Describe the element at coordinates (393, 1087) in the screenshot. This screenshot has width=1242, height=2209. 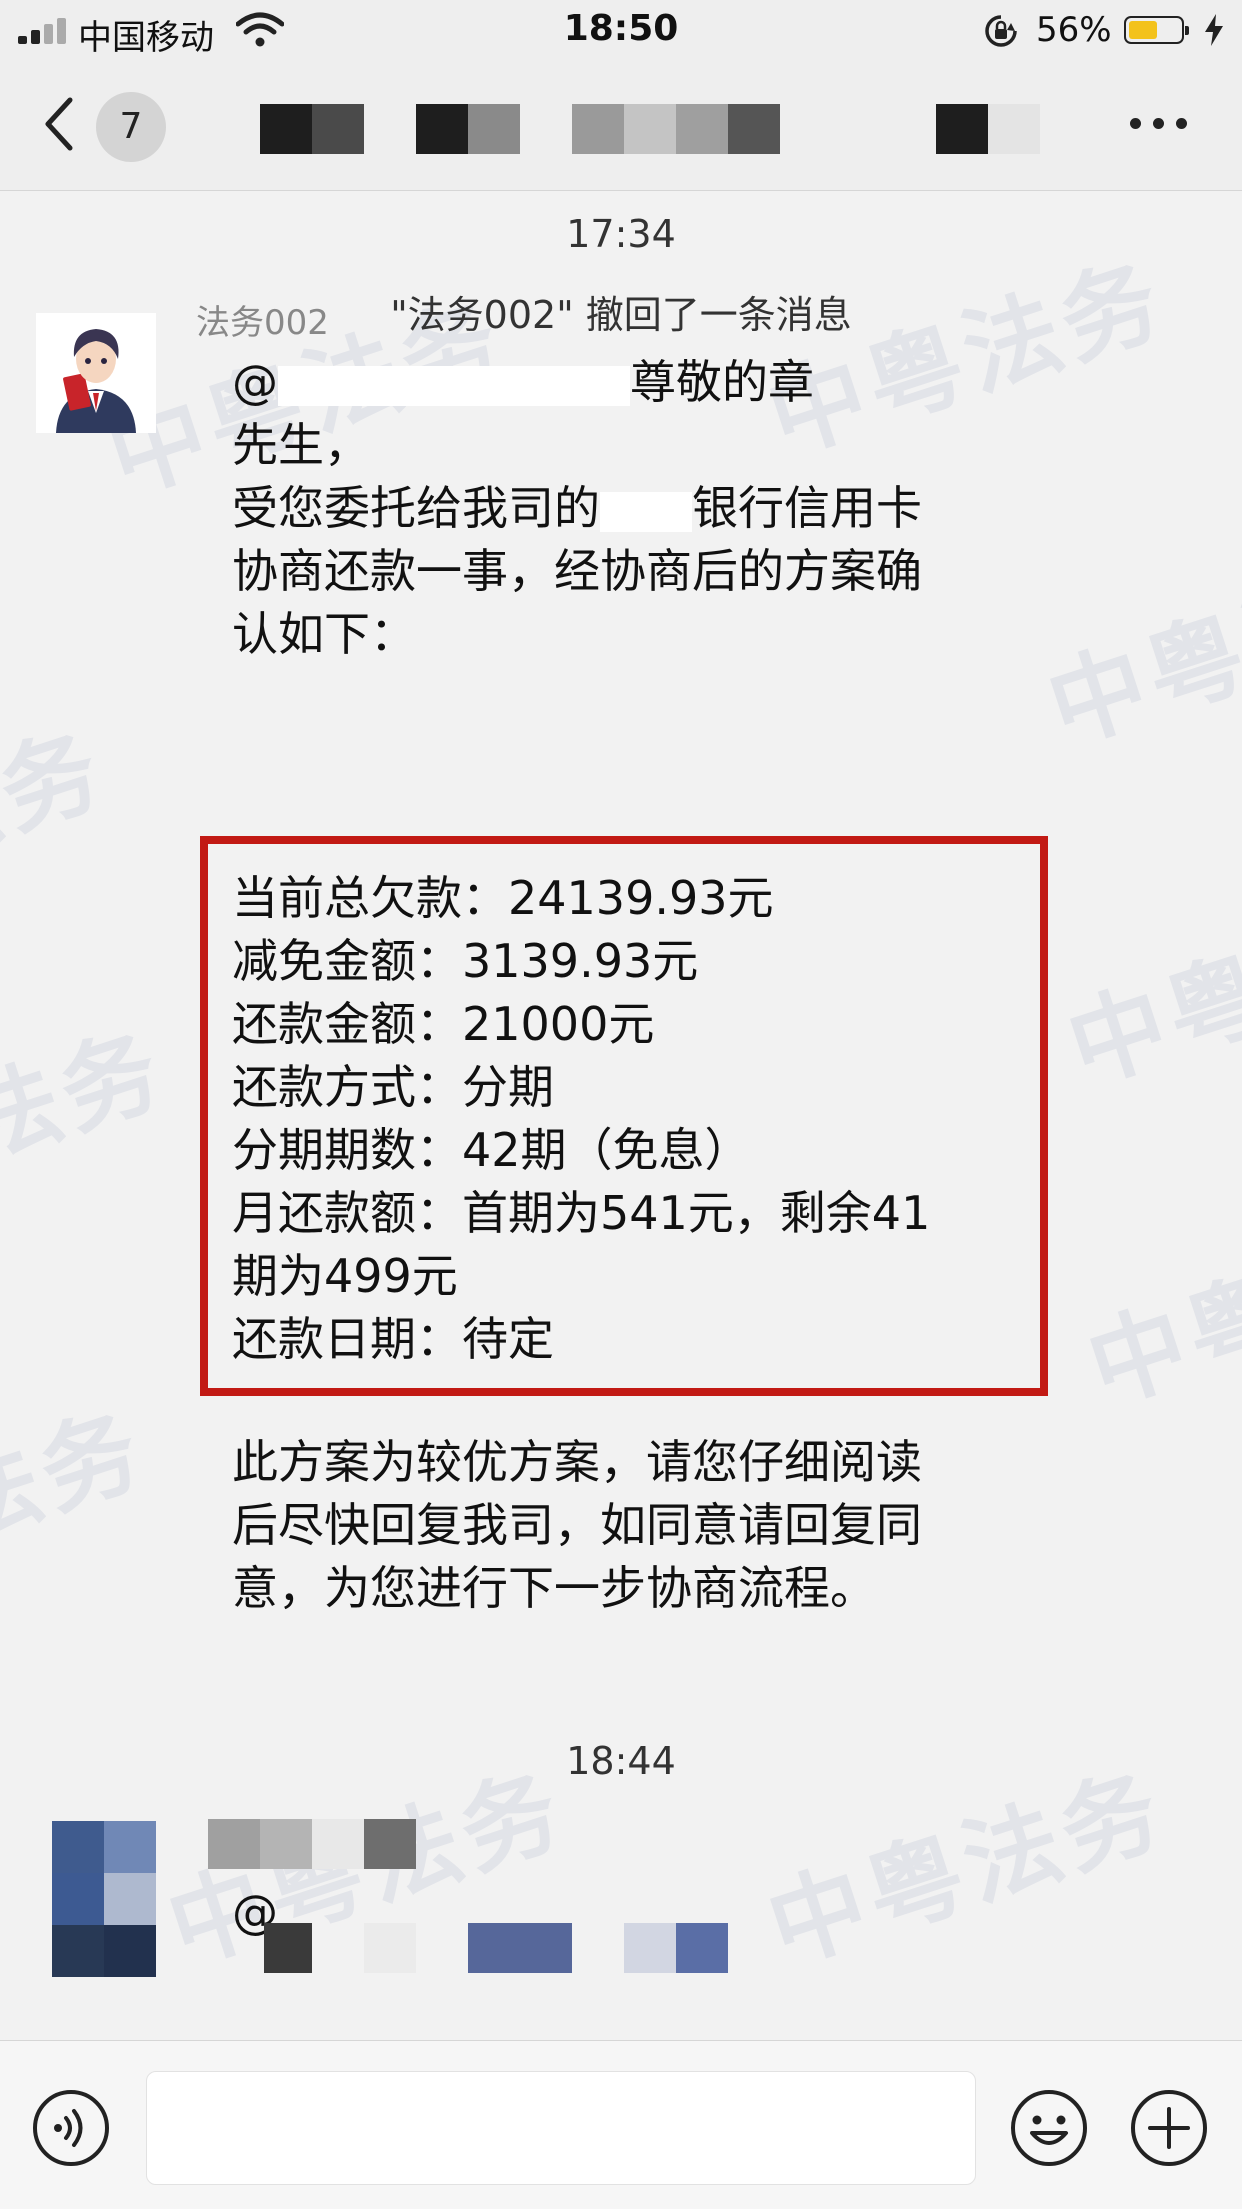
I see `plan-repayment-method: 还款方式：分期` at that location.